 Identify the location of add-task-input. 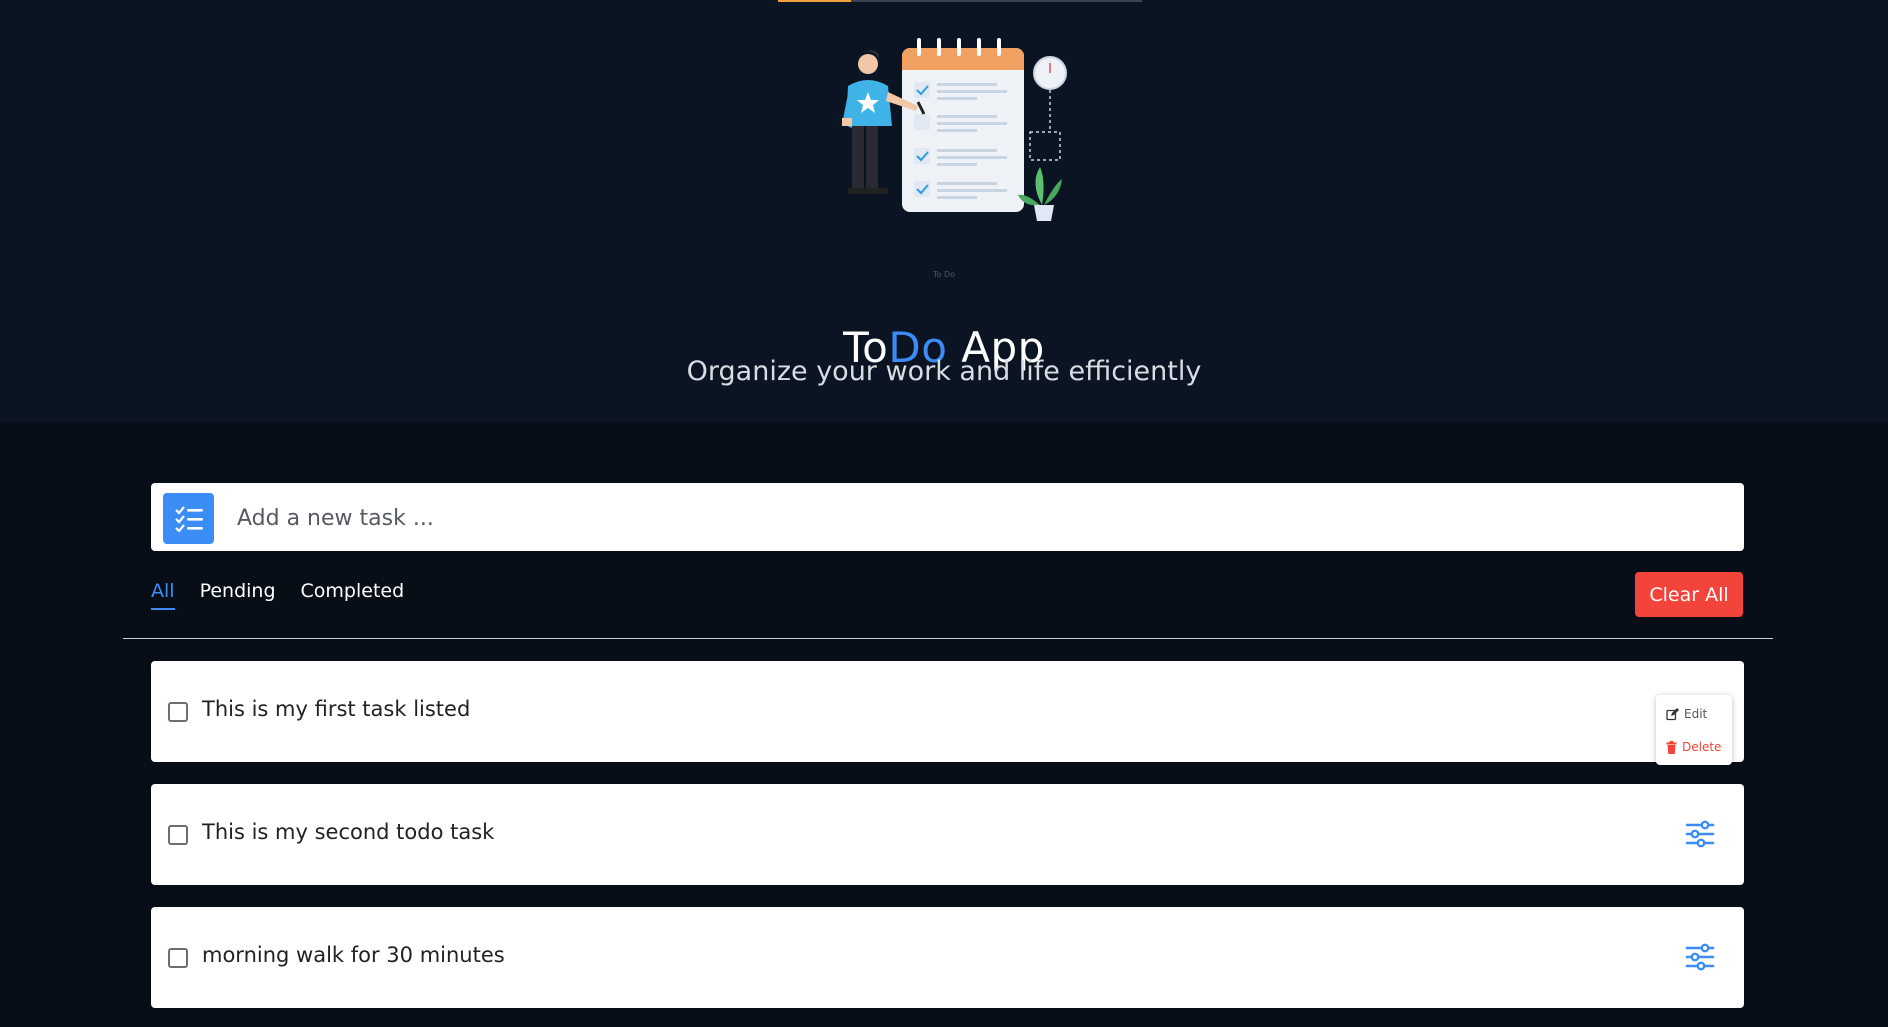
(982, 518).